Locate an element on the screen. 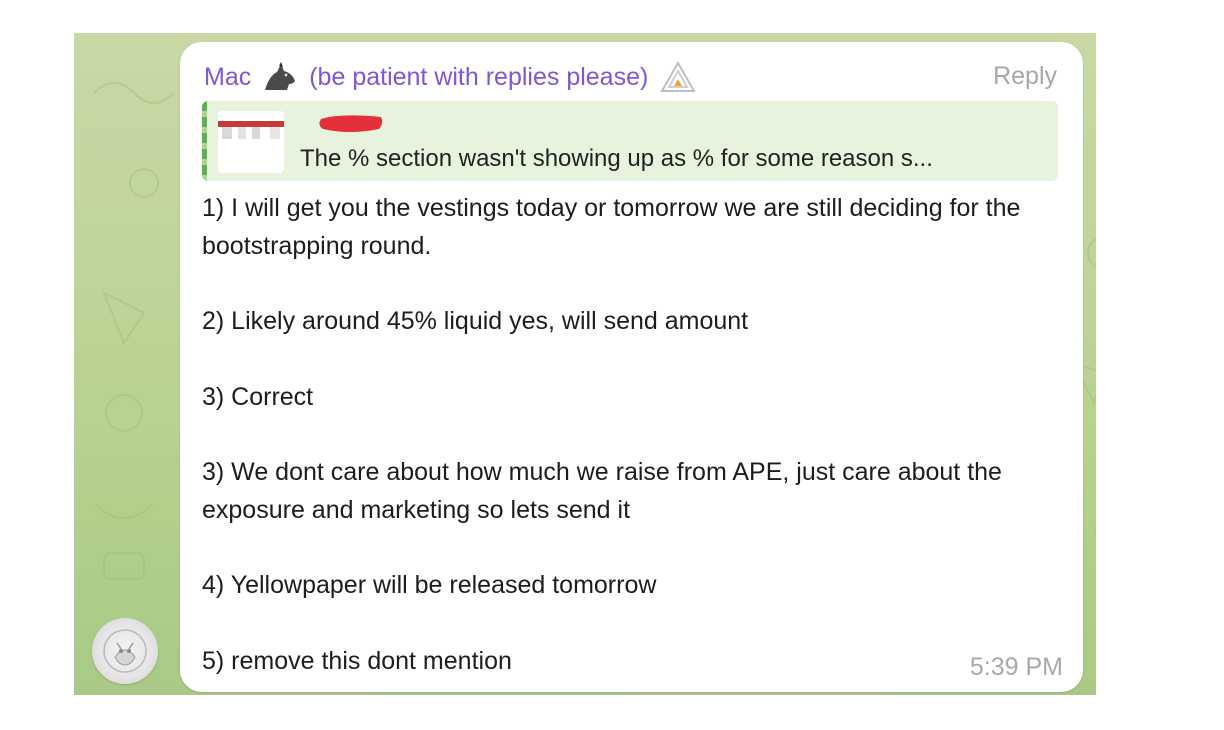 The width and height of the screenshot is (1224, 730). message-header: Mac (be patient with replies please) is located at coordinates (451, 77).